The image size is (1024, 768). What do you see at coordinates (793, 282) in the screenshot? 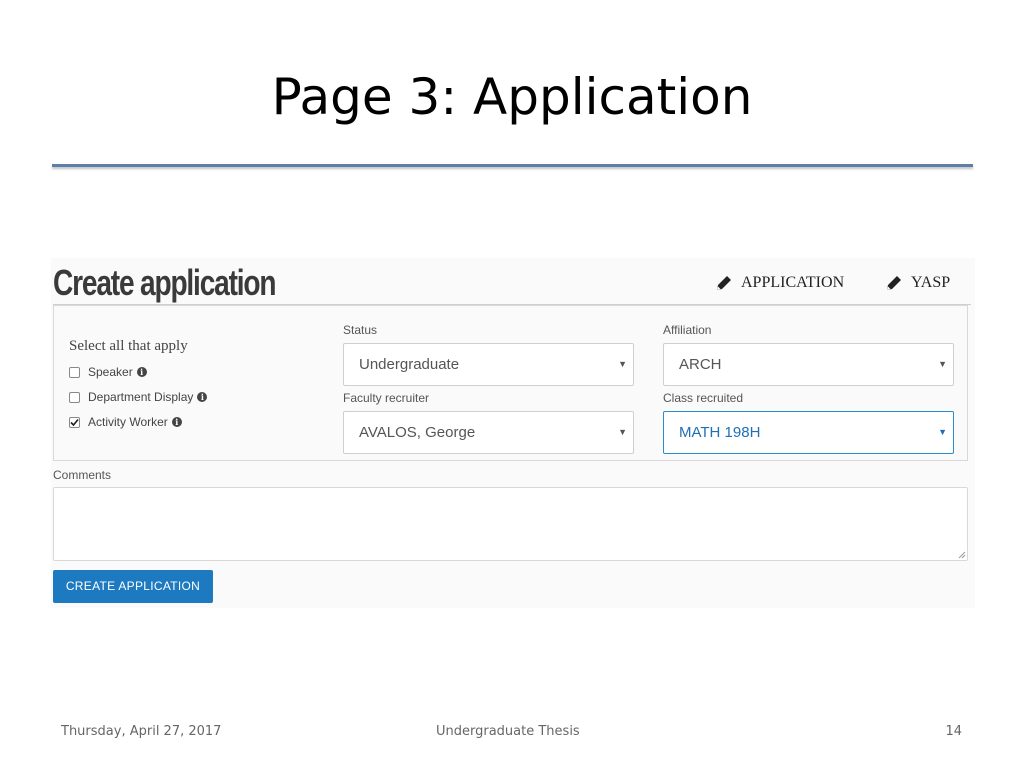
I see `nav-application-label: APPLICATION` at bounding box center [793, 282].